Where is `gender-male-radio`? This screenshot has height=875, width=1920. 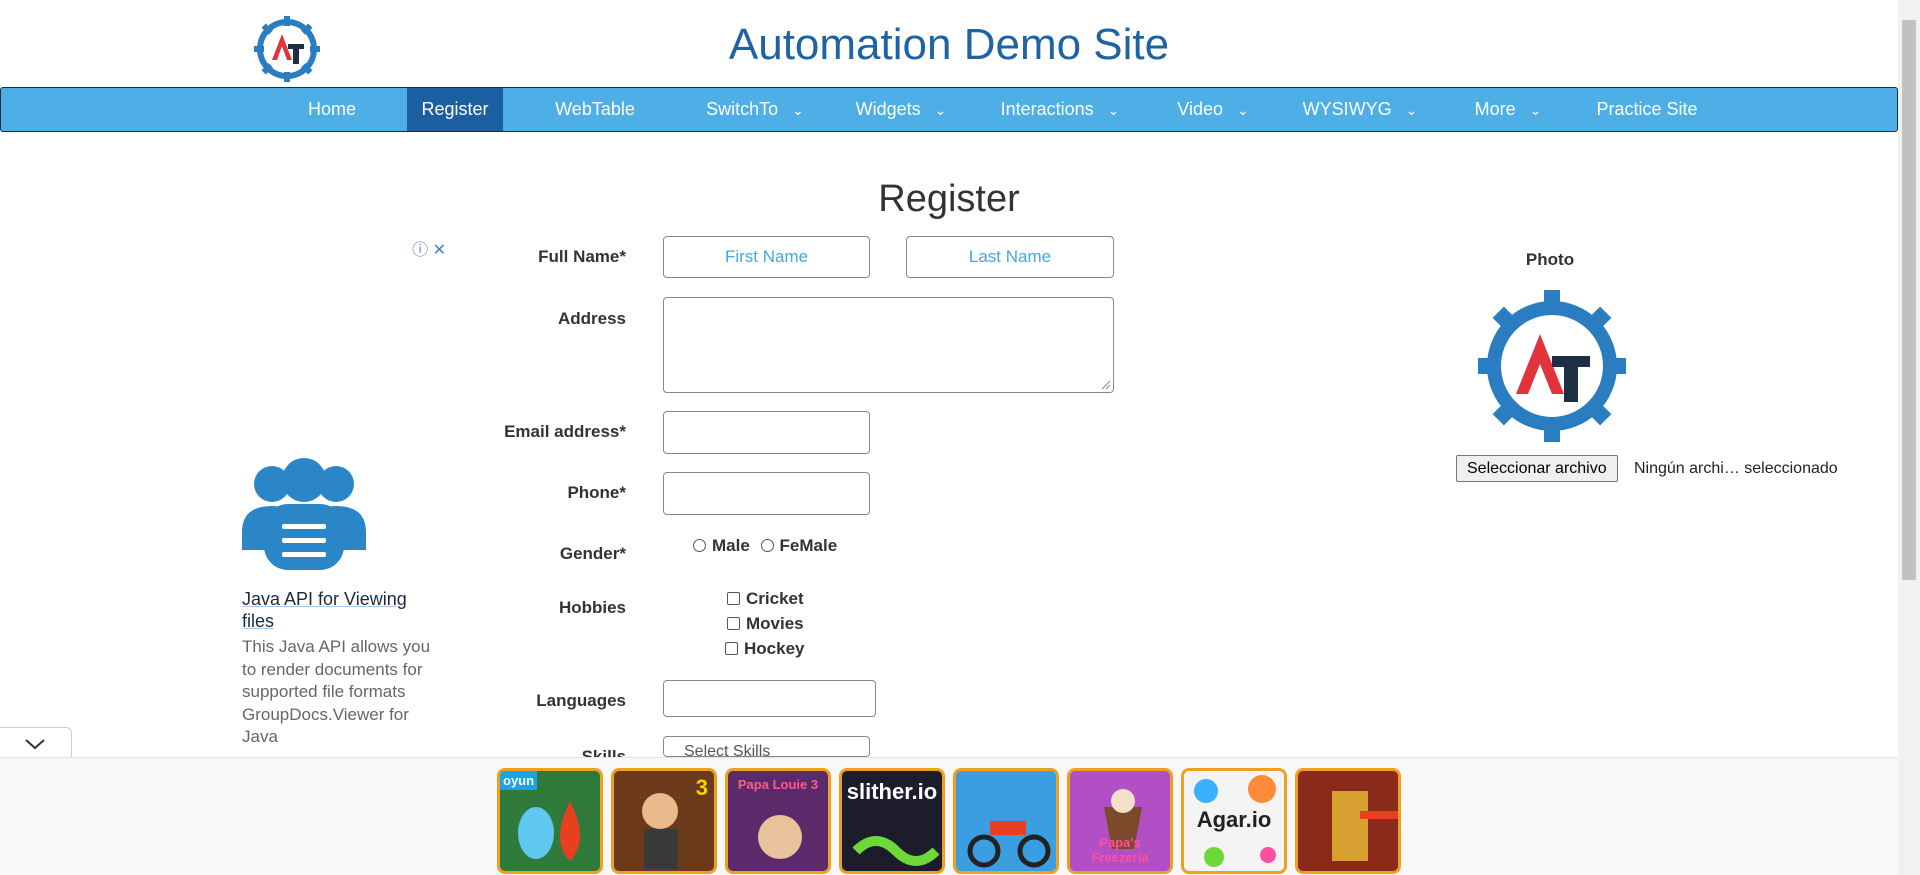 gender-male-radio is located at coordinates (699, 546).